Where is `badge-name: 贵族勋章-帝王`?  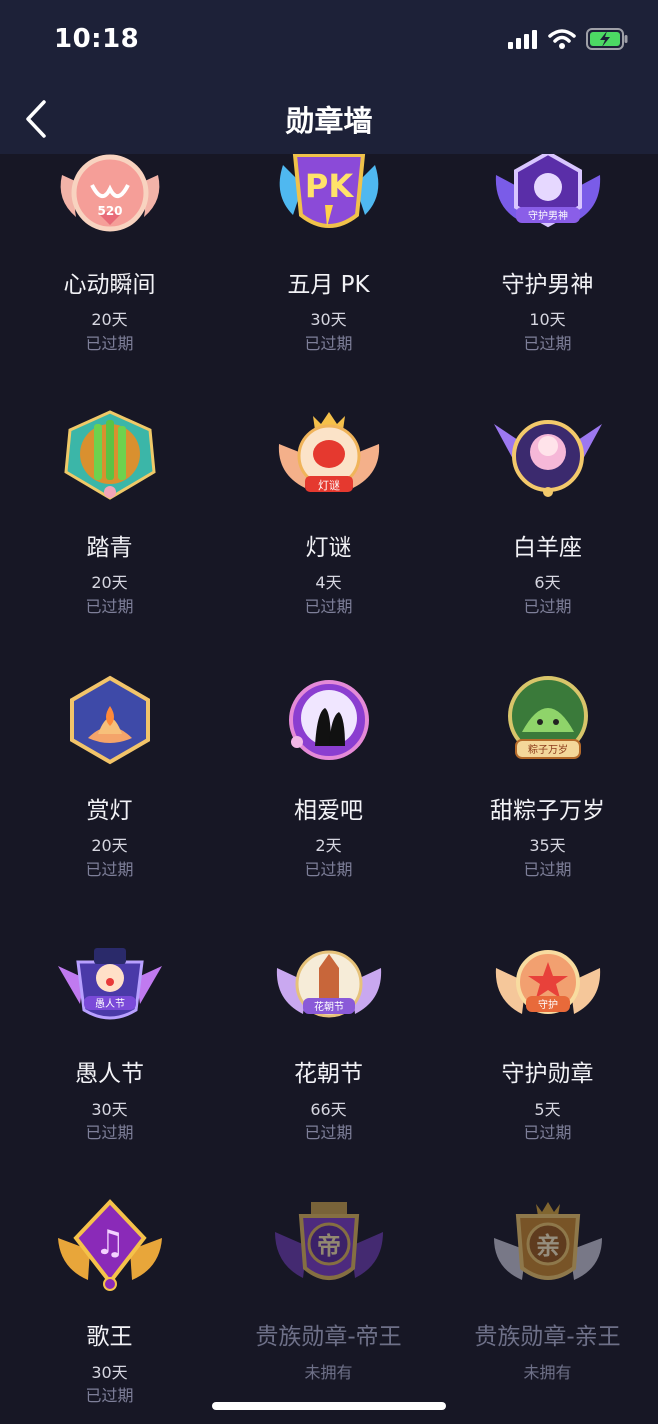 badge-name: 贵族勋章-帝王 is located at coordinates (328, 1337).